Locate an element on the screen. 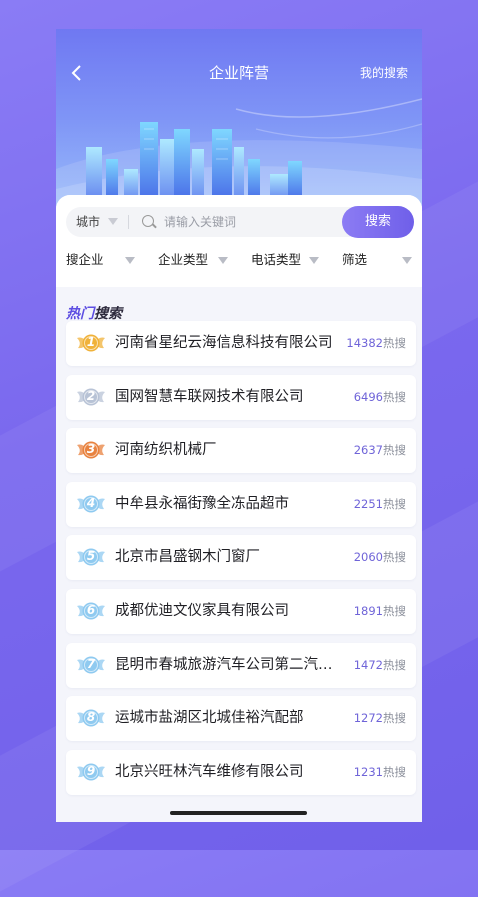  search-count: 14382热搜 is located at coordinates (376, 343).